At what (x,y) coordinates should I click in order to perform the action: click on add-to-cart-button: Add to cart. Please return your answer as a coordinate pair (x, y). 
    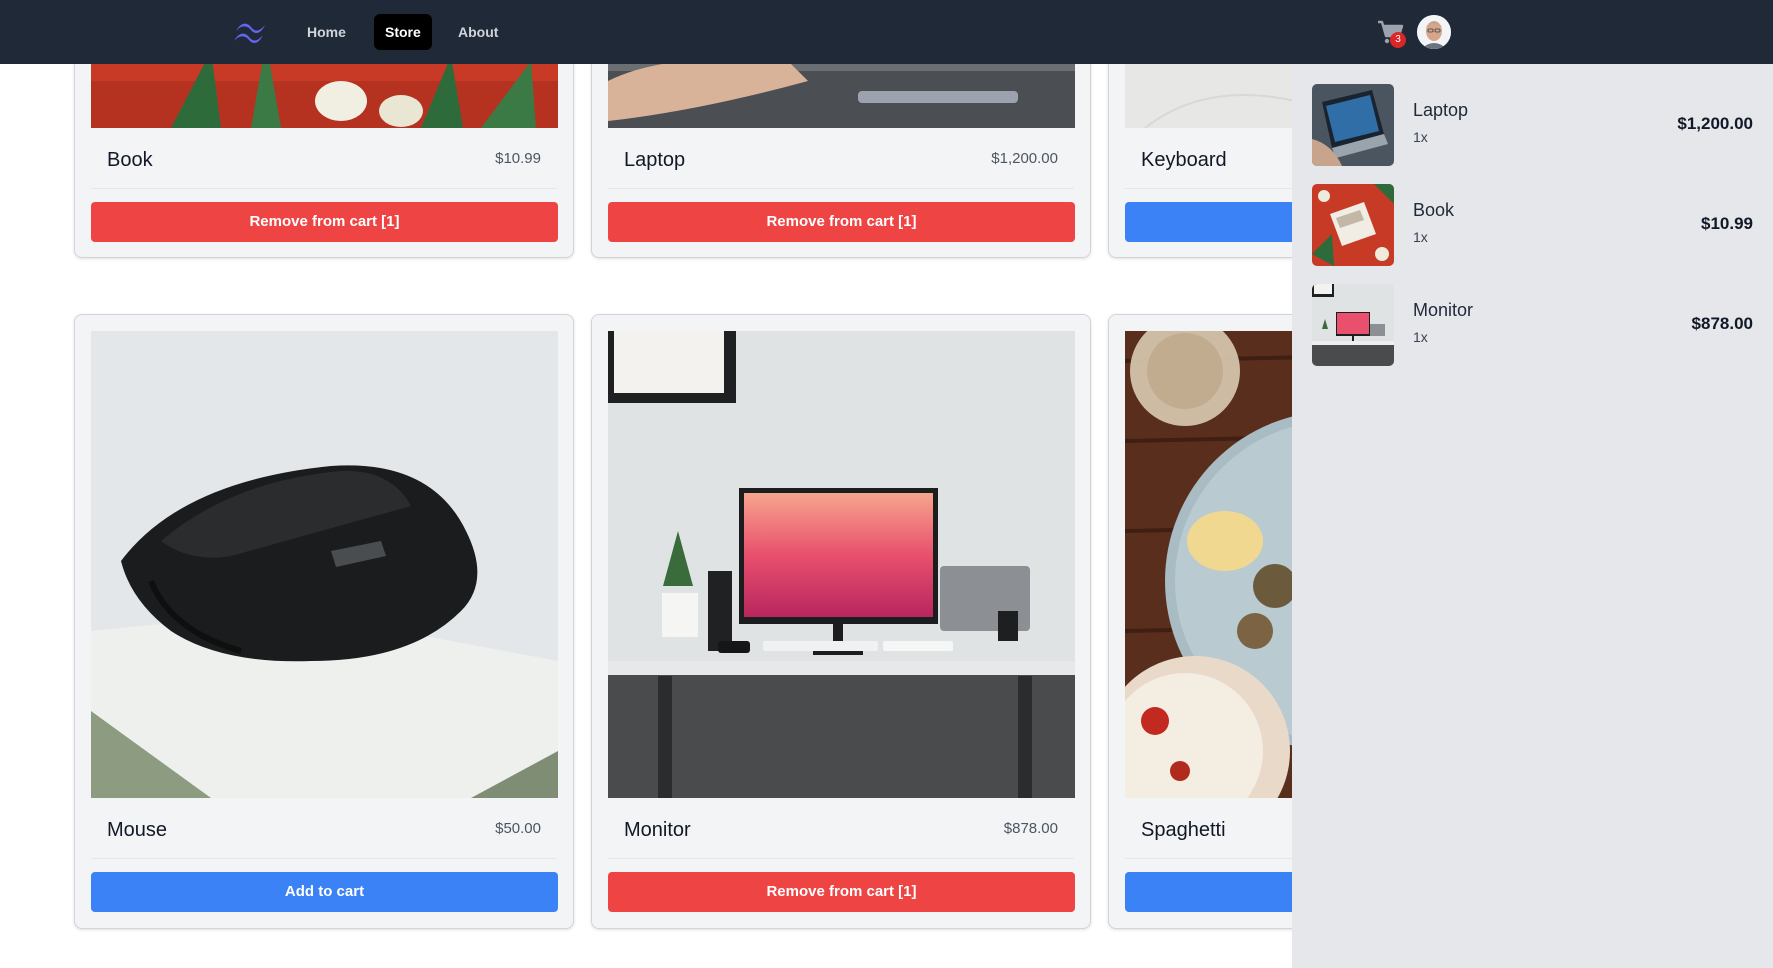
    Looking at the image, I should click on (324, 892).